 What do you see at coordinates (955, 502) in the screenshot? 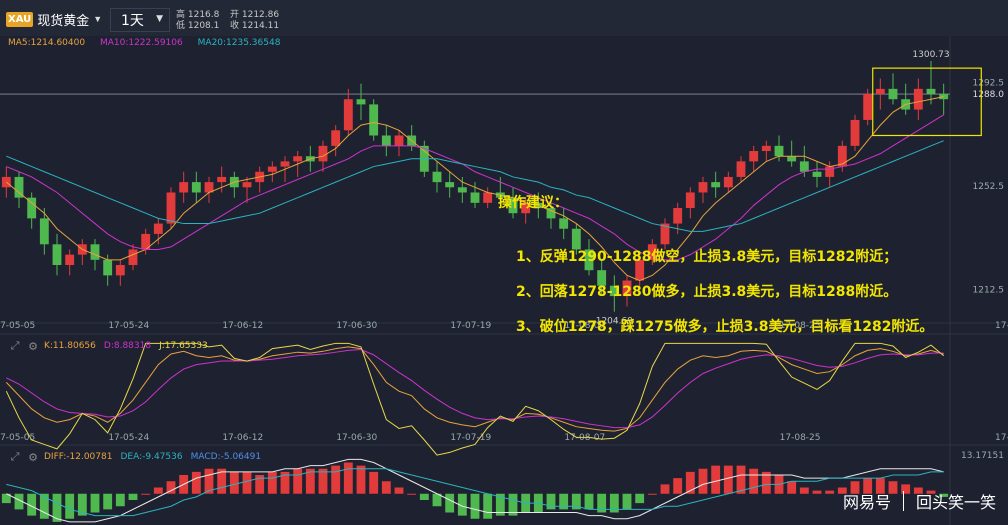
I see `watermark-author: 回头笑一笑` at bounding box center [955, 502].